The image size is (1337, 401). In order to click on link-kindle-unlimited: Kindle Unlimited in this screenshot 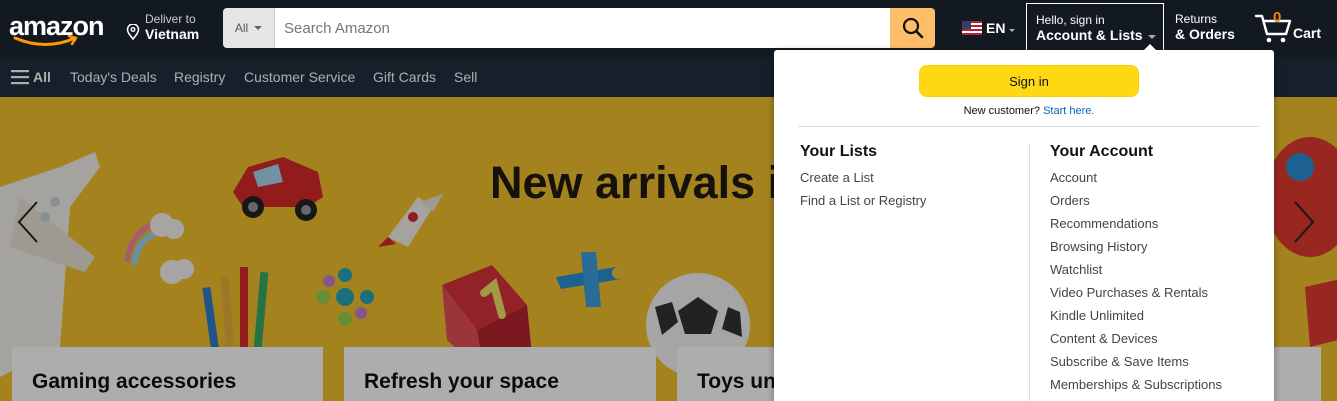, I will do `click(1136, 318)`.